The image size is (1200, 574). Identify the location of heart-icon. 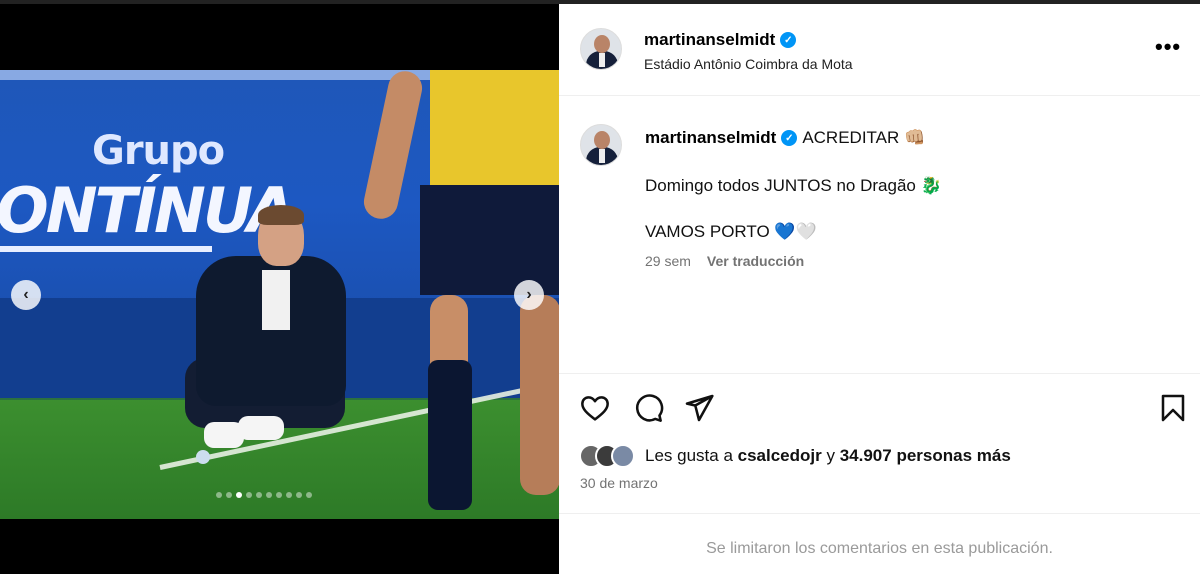
(595, 408).